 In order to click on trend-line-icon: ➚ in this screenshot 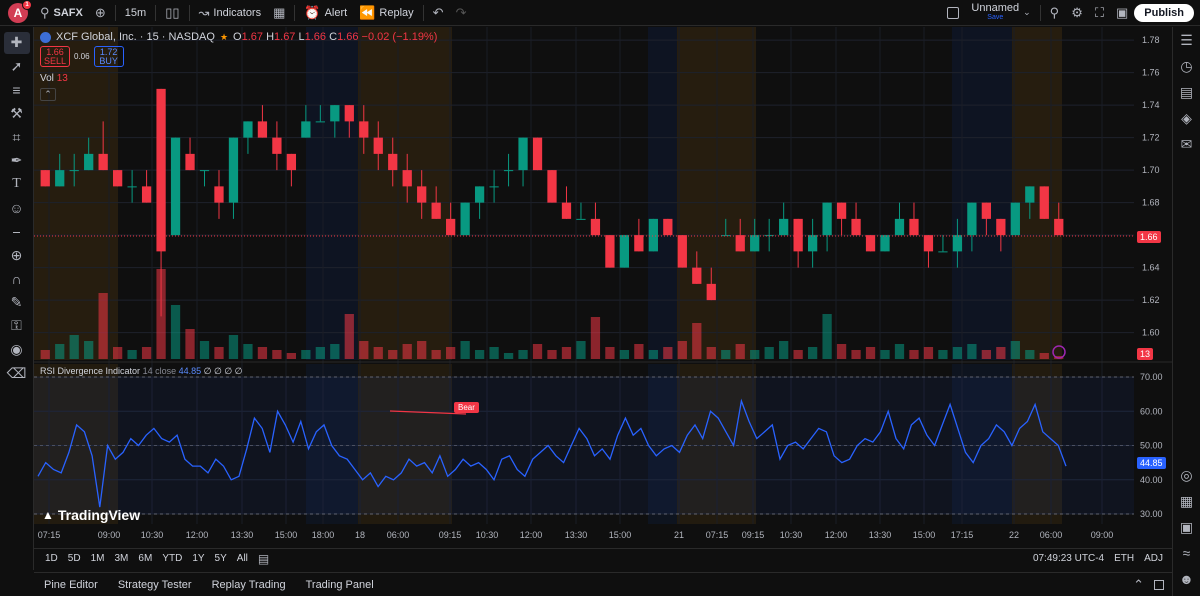, I will do `click(17, 66)`.